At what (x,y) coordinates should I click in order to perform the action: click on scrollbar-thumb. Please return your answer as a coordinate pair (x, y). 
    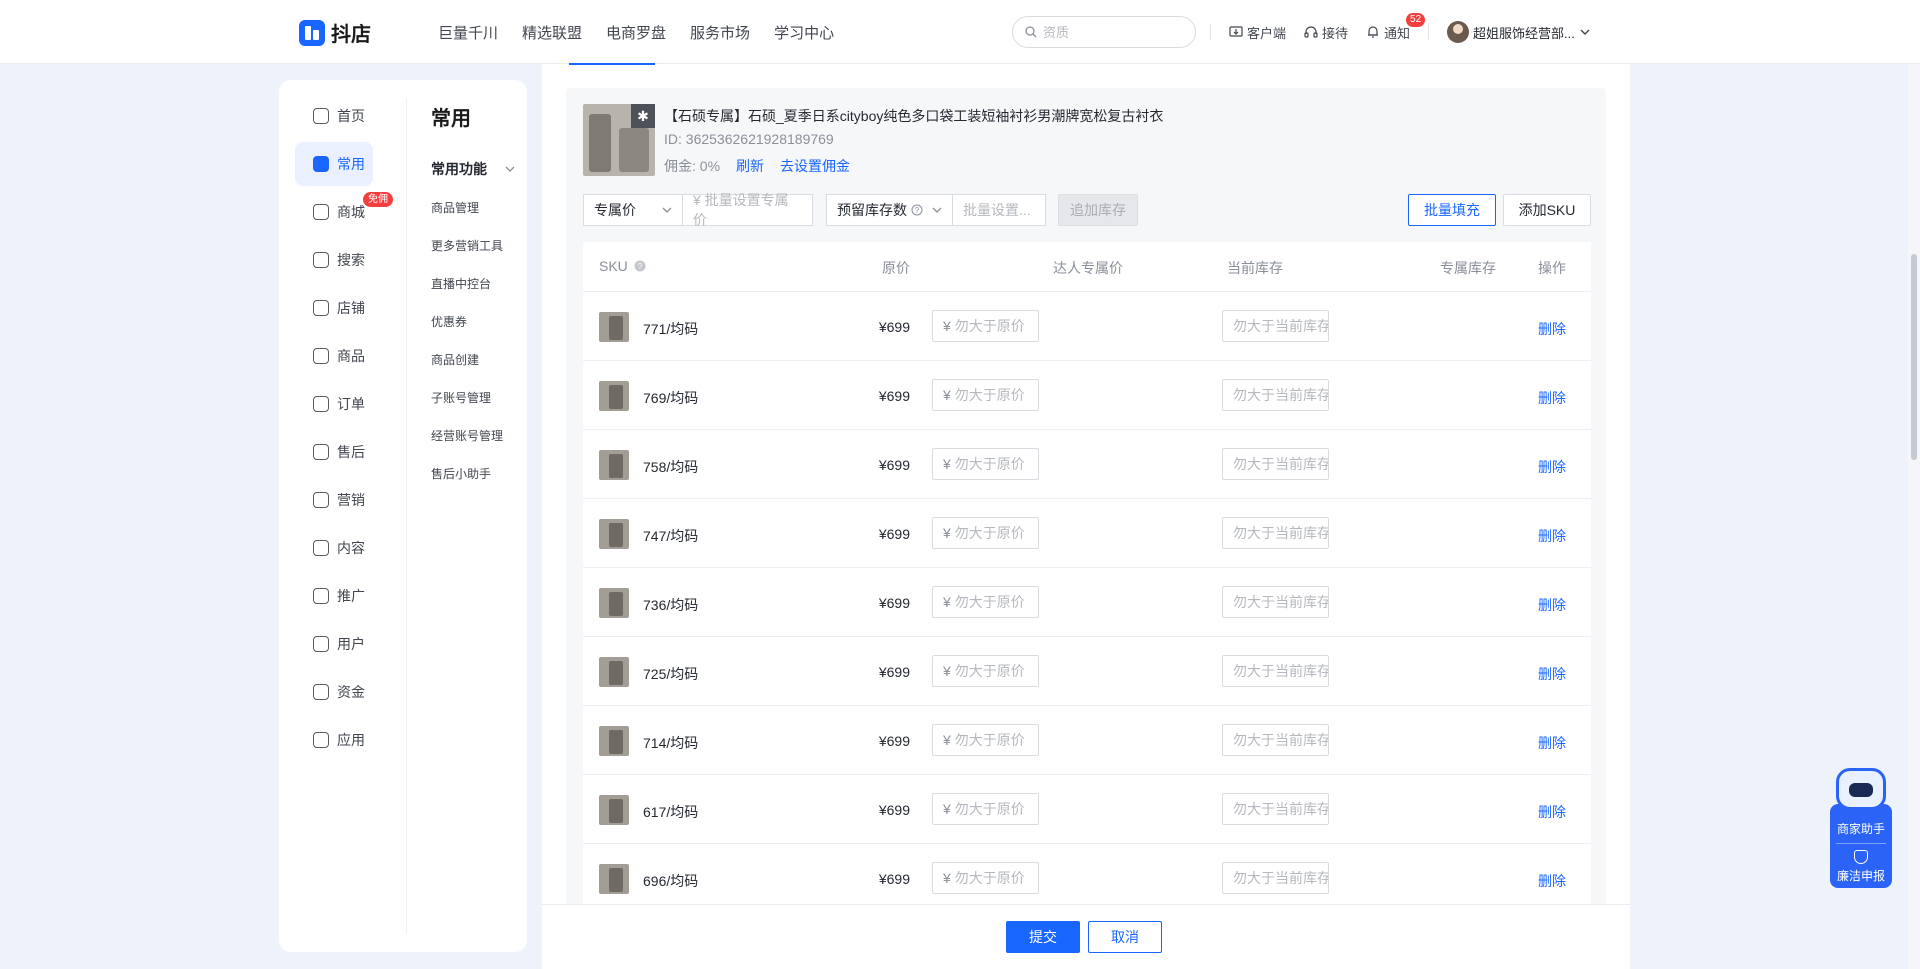
    Looking at the image, I should click on (1914, 357).